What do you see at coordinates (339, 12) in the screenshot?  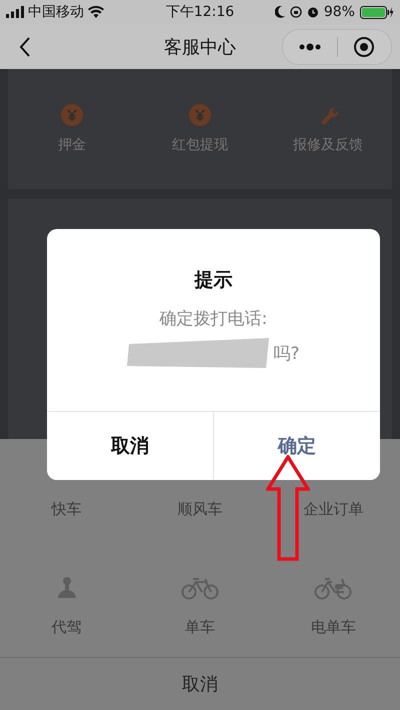 I see `battery-percent: 98%` at bounding box center [339, 12].